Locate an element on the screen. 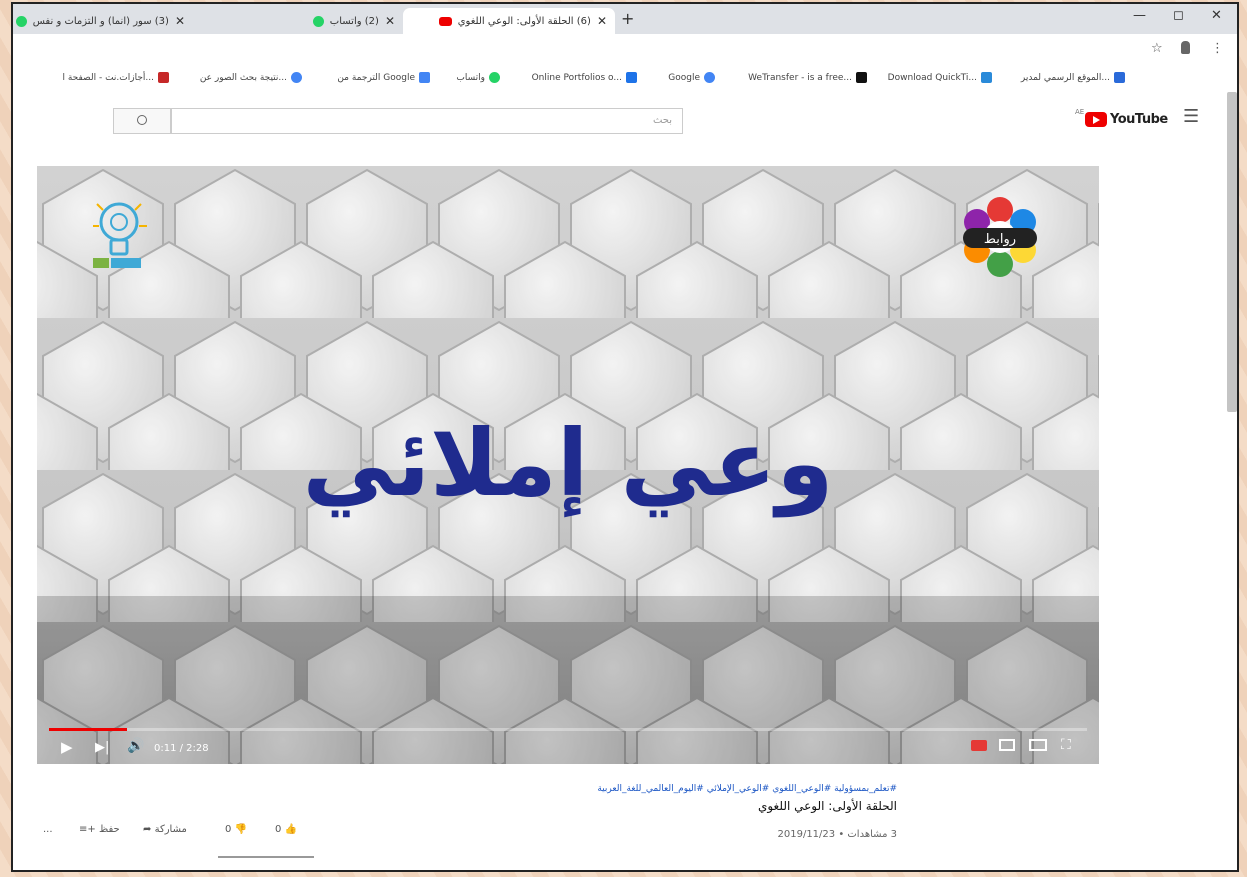 The image size is (1247, 877). video-title: الحلقة الأولى: الوعي اللغوي is located at coordinates (827, 806).